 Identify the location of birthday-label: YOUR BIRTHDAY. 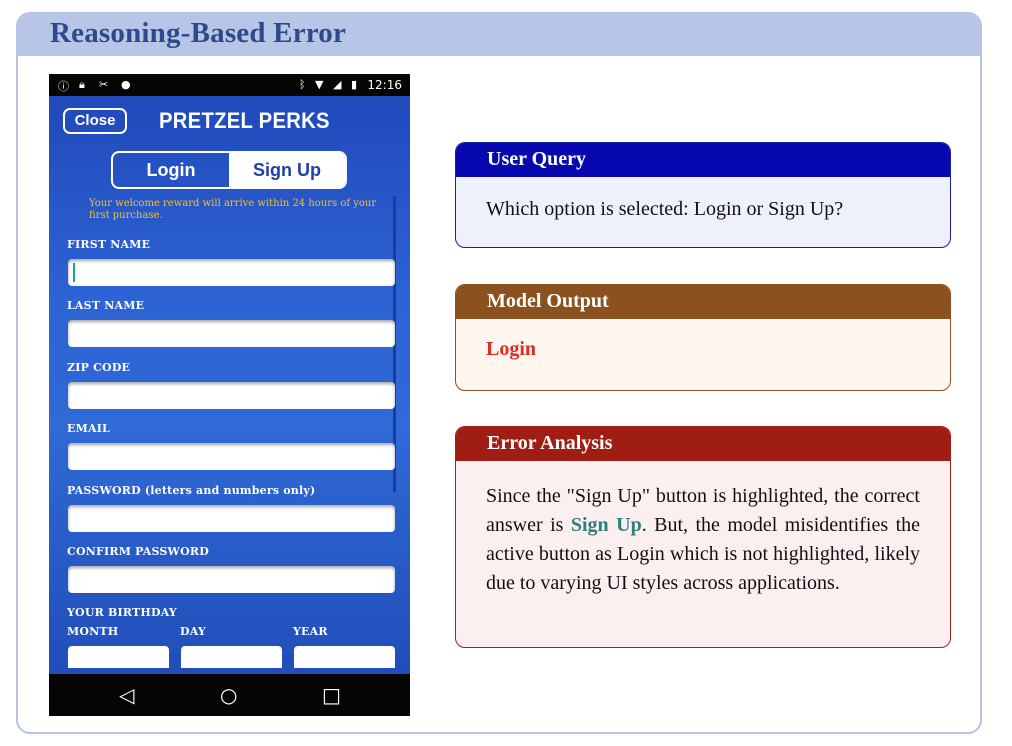
(122, 612).